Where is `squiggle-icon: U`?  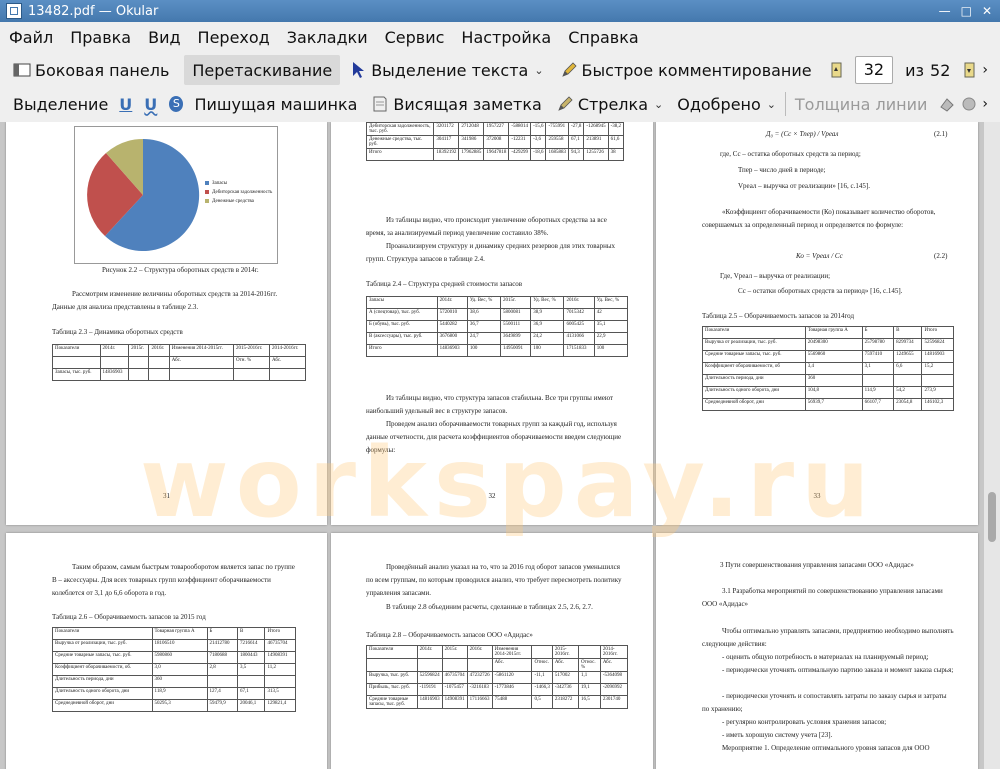
squiggle-icon: U is located at coordinates (150, 104).